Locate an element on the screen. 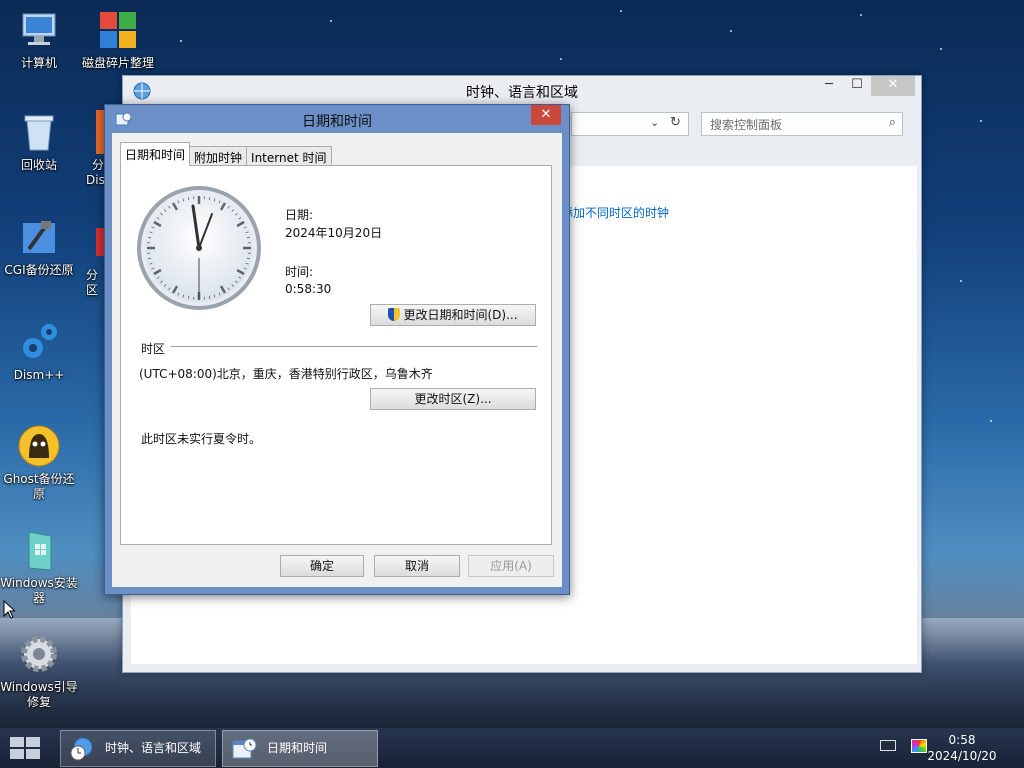 The height and width of the screenshot is (768, 1024). uac-shield-icon is located at coordinates (394, 314).